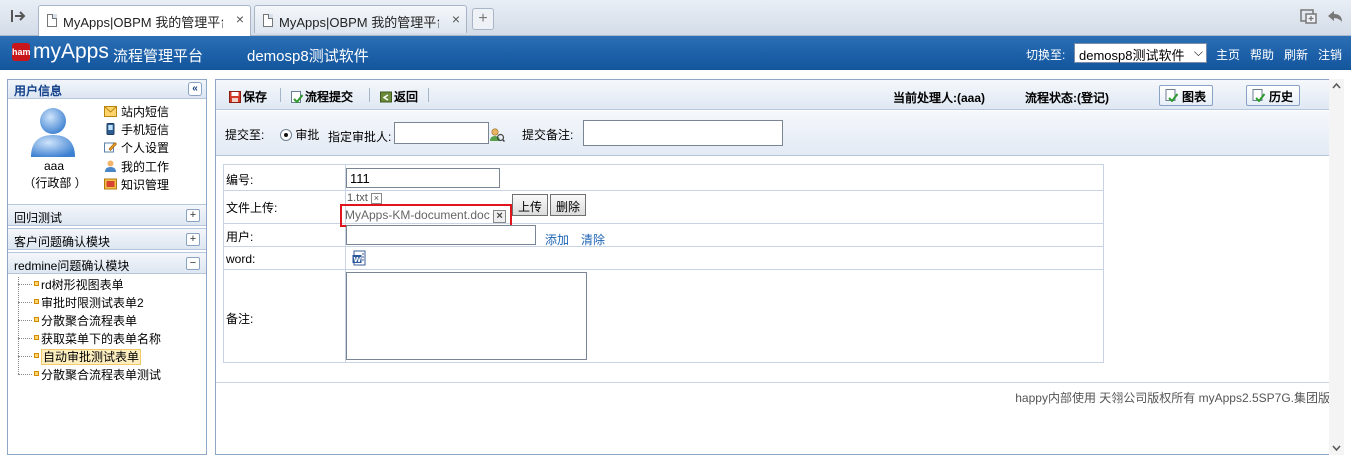  I want to click on tree-item-scatter-gather-form-test: 分散聚合流程表单测试, so click(89, 374).